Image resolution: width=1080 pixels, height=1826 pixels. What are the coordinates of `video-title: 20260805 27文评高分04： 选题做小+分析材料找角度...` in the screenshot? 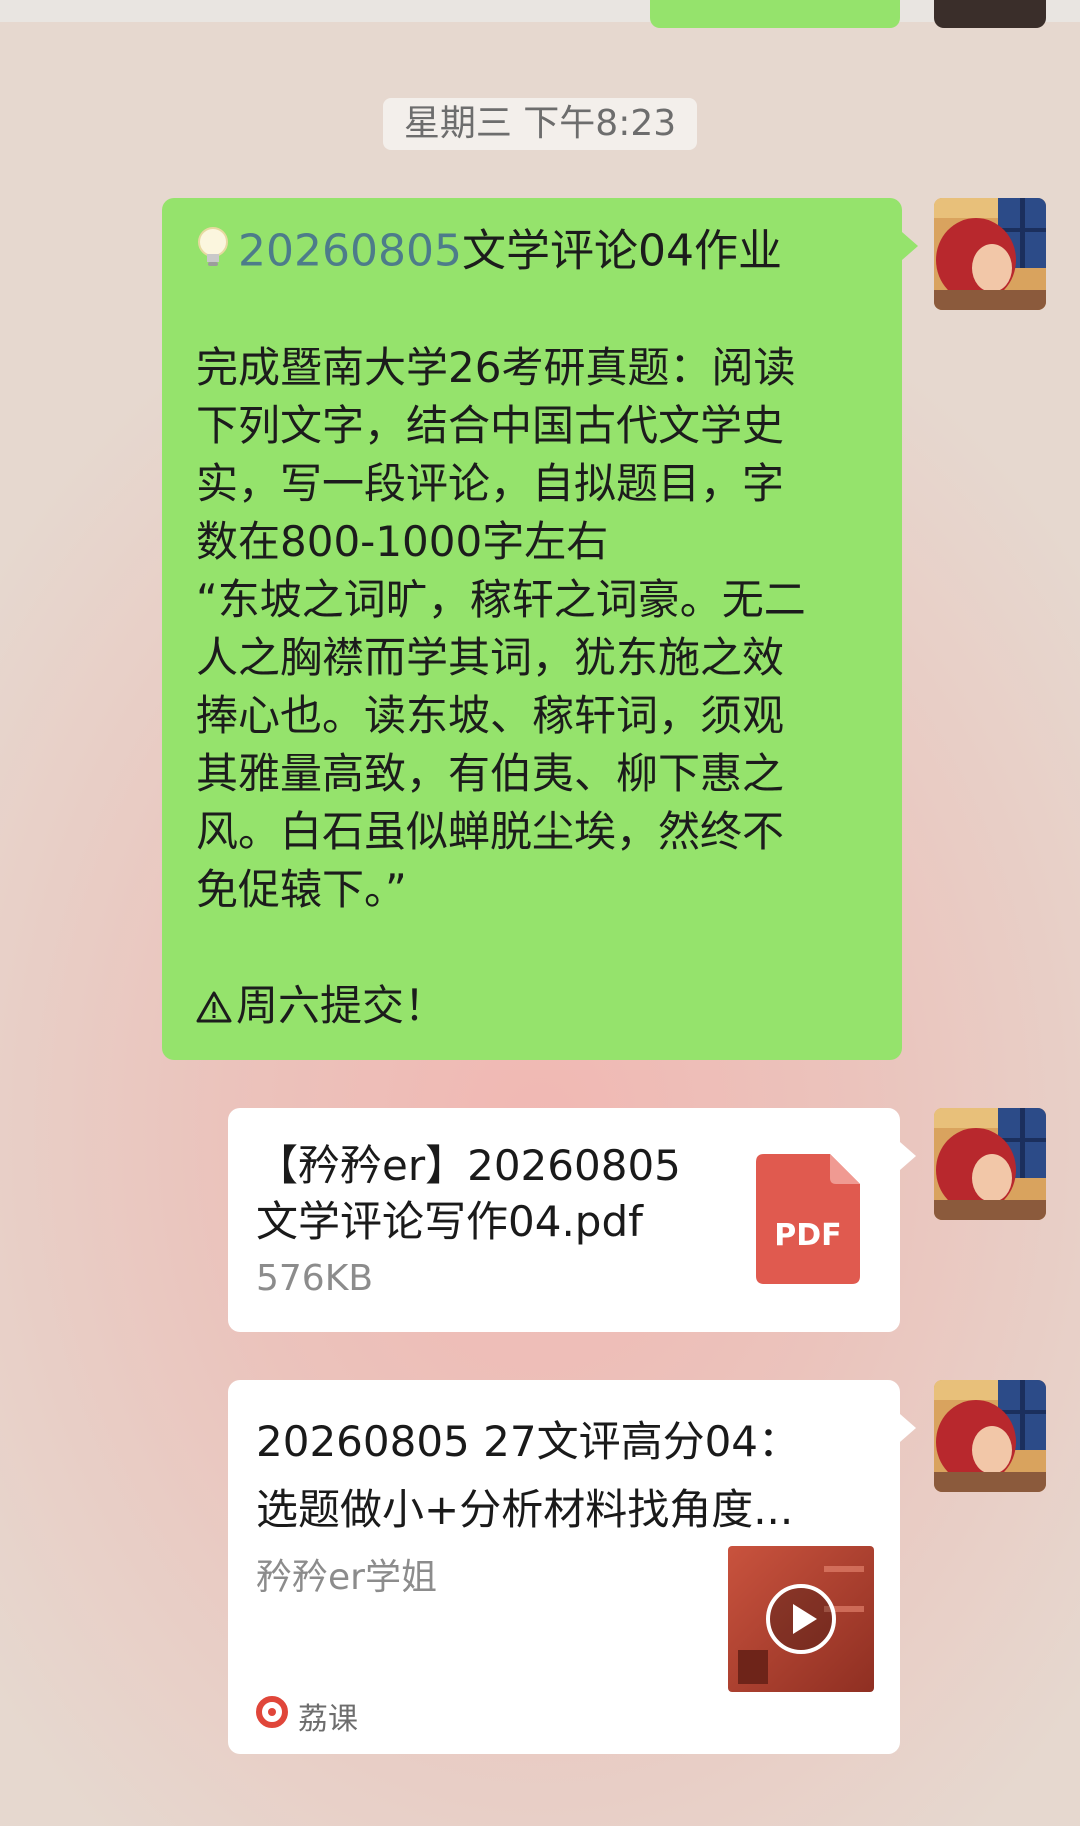 It's located at (528, 1475).